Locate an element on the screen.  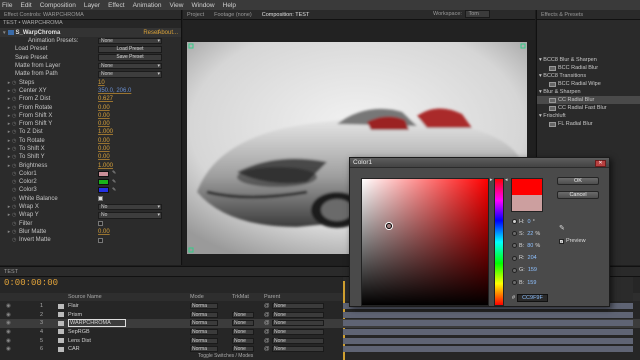
timeline-tab: TEST is located at coordinates (11, 272).